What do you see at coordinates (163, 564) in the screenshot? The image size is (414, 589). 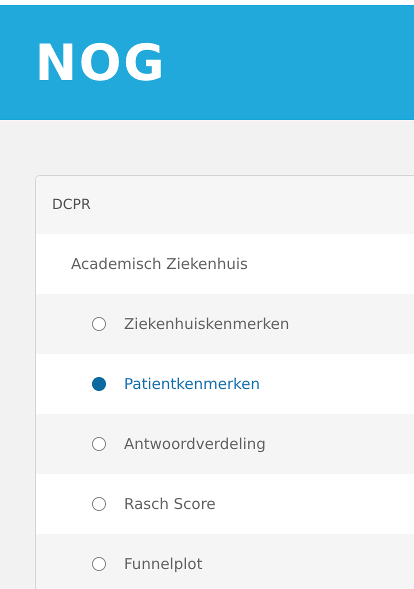 I see `menu-item-label: Funnelplot` at bounding box center [163, 564].